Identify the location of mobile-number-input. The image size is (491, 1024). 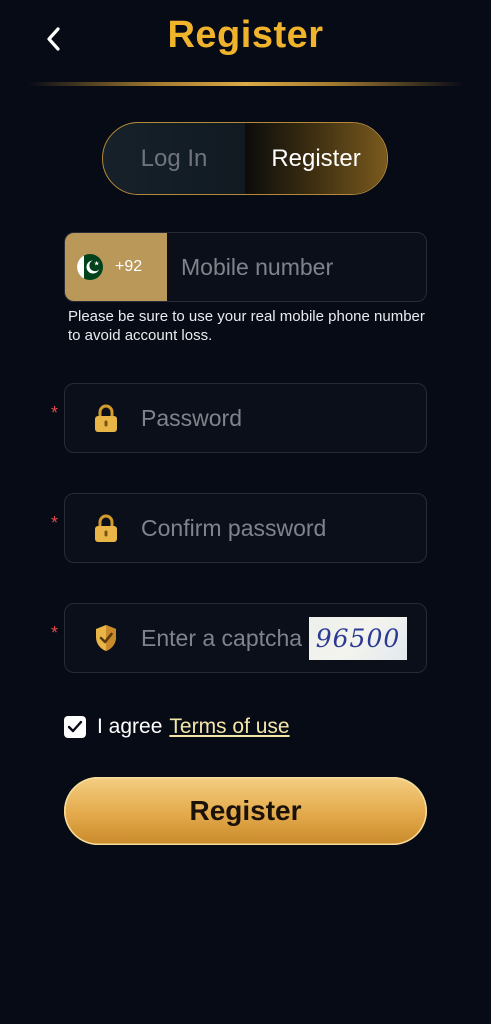
(298, 267).